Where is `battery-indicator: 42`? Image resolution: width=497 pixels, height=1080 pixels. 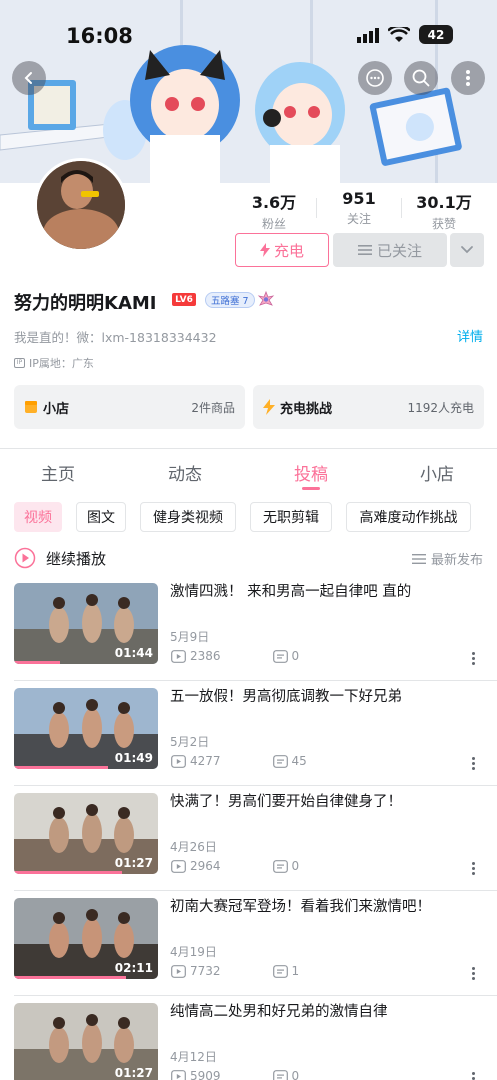 battery-indicator: 42 is located at coordinates (436, 34).